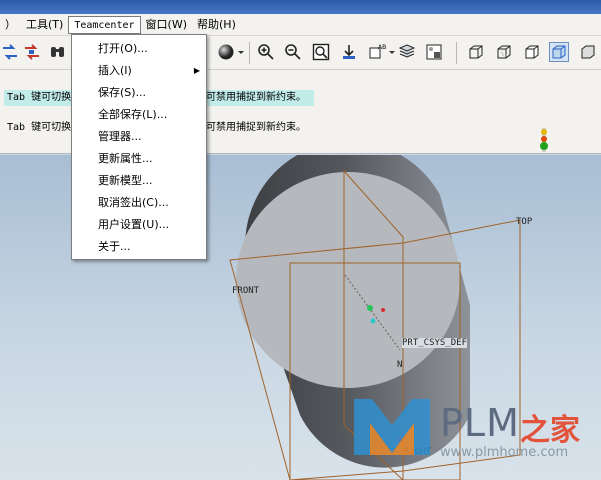 This screenshot has height=480, width=601. Describe the element at coordinates (504, 52) in the screenshot. I see `hidden-line-icon` at that location.